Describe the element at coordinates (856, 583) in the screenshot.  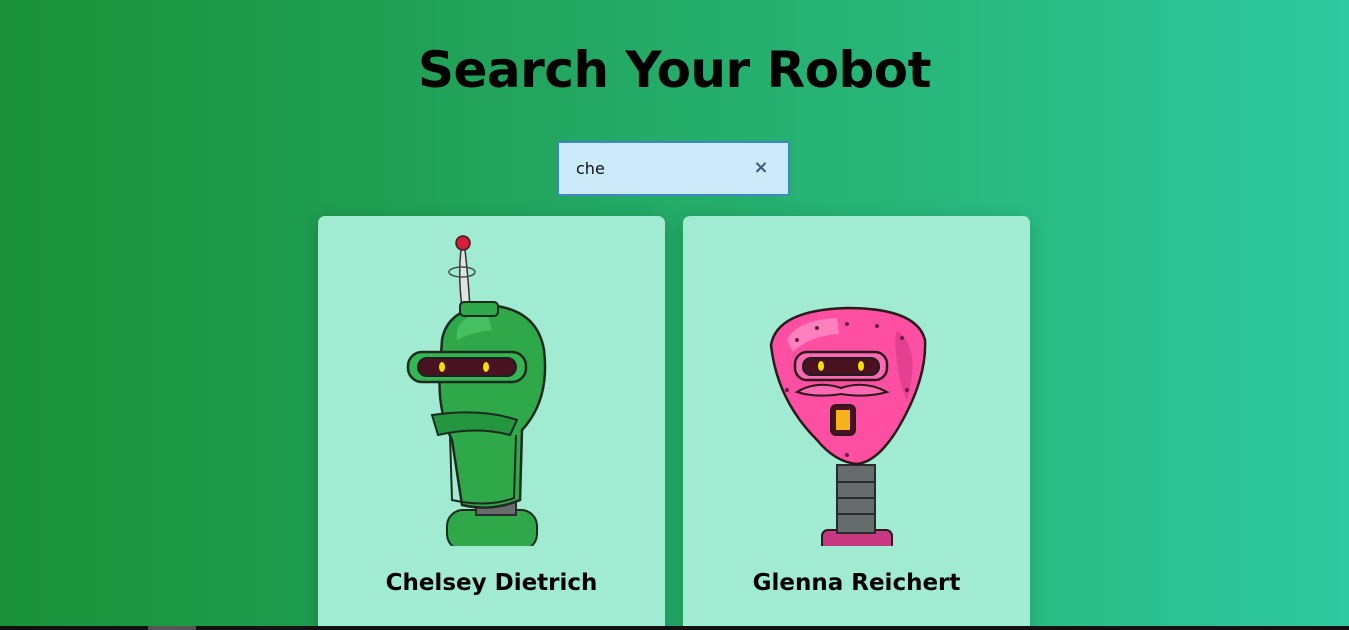
I see `robot-name: Glenna Reichert` at that location.